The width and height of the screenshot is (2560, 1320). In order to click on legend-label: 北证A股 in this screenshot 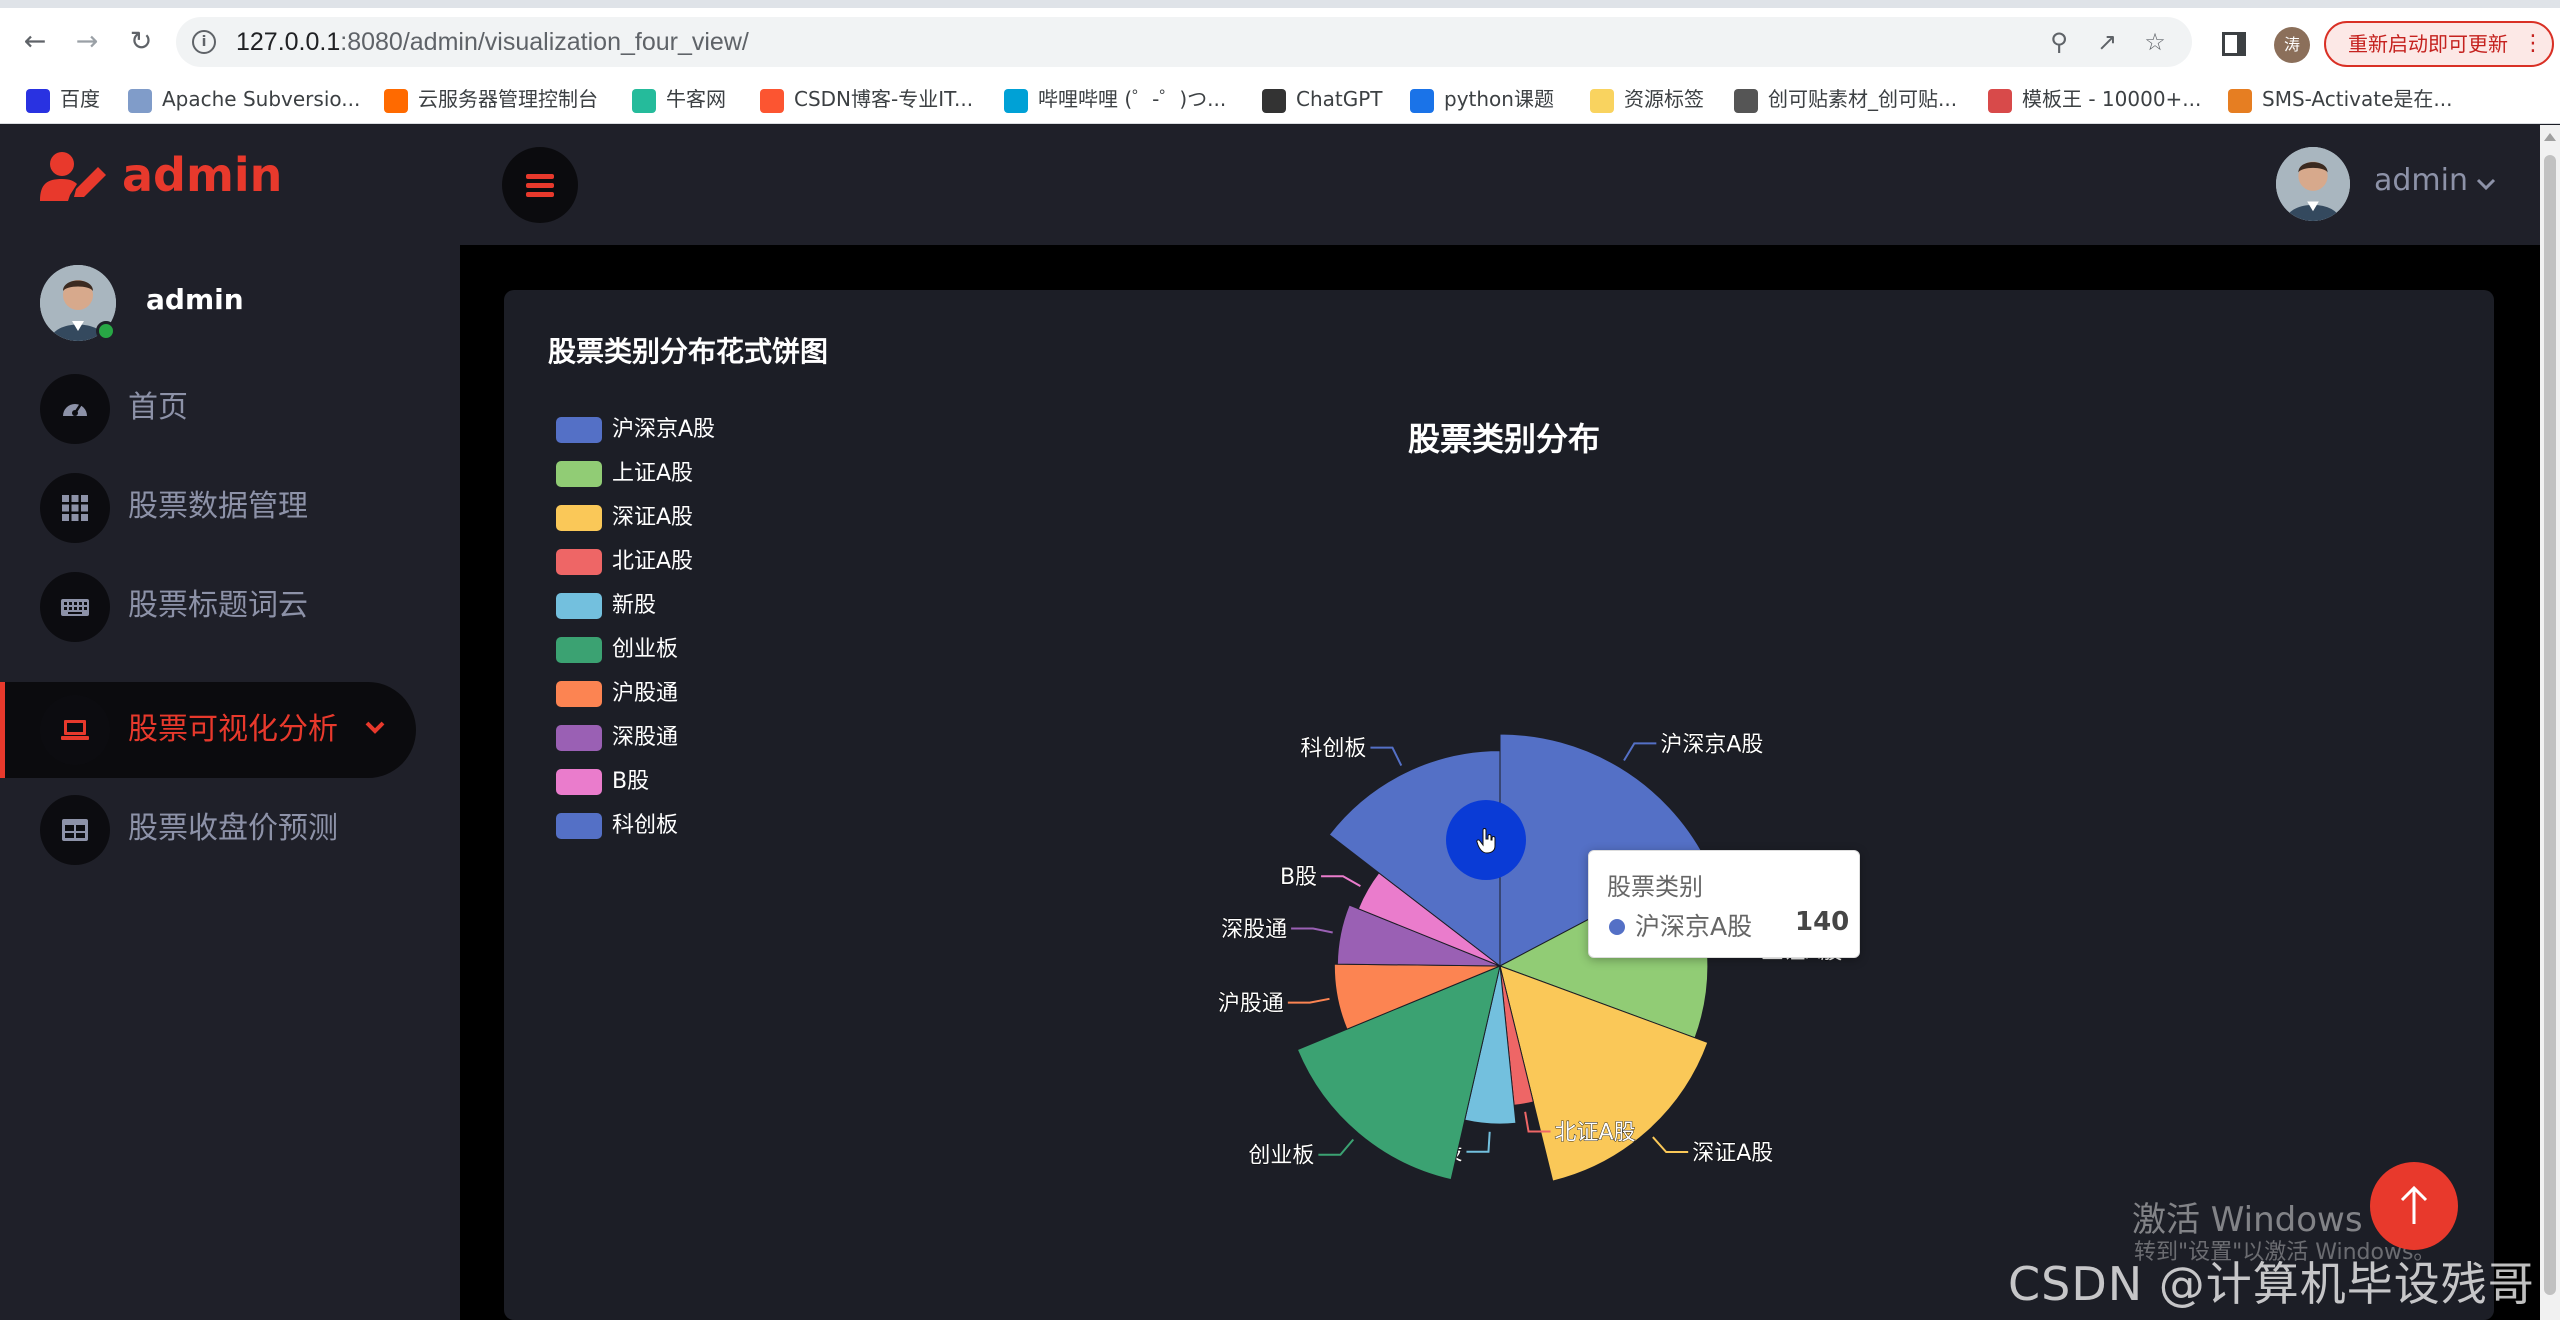, I will do `click(653, 561)`.